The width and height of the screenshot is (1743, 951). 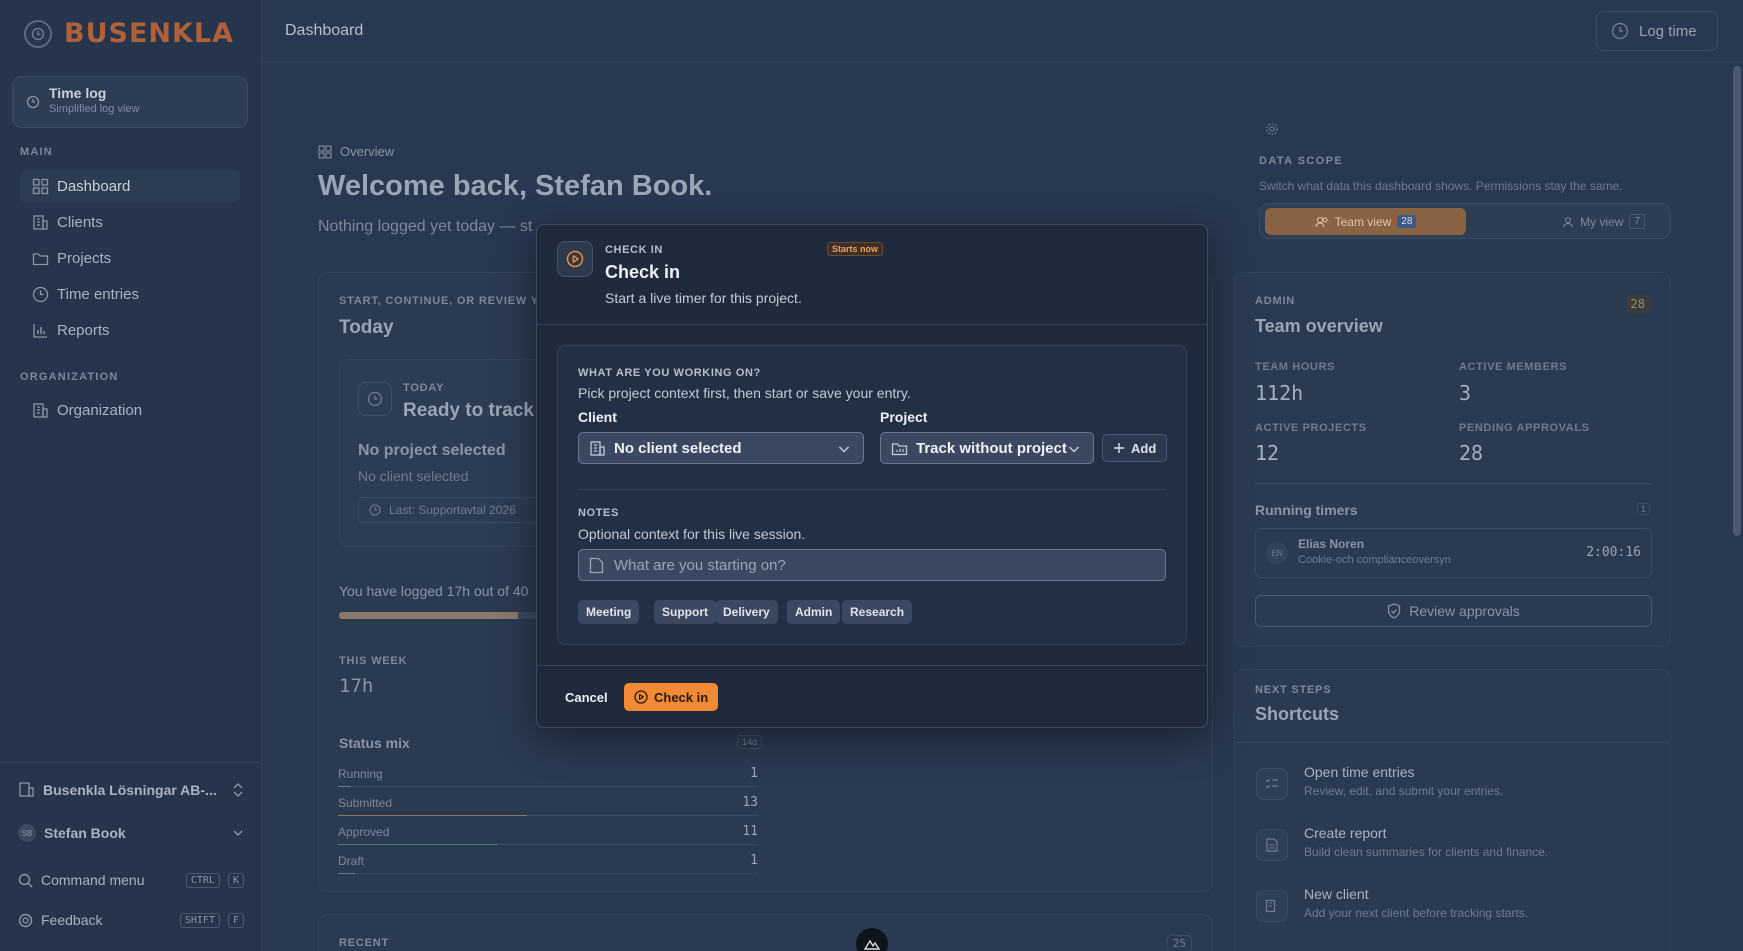 I want to click on status-row-value: 1, so click(x=754, y=860).